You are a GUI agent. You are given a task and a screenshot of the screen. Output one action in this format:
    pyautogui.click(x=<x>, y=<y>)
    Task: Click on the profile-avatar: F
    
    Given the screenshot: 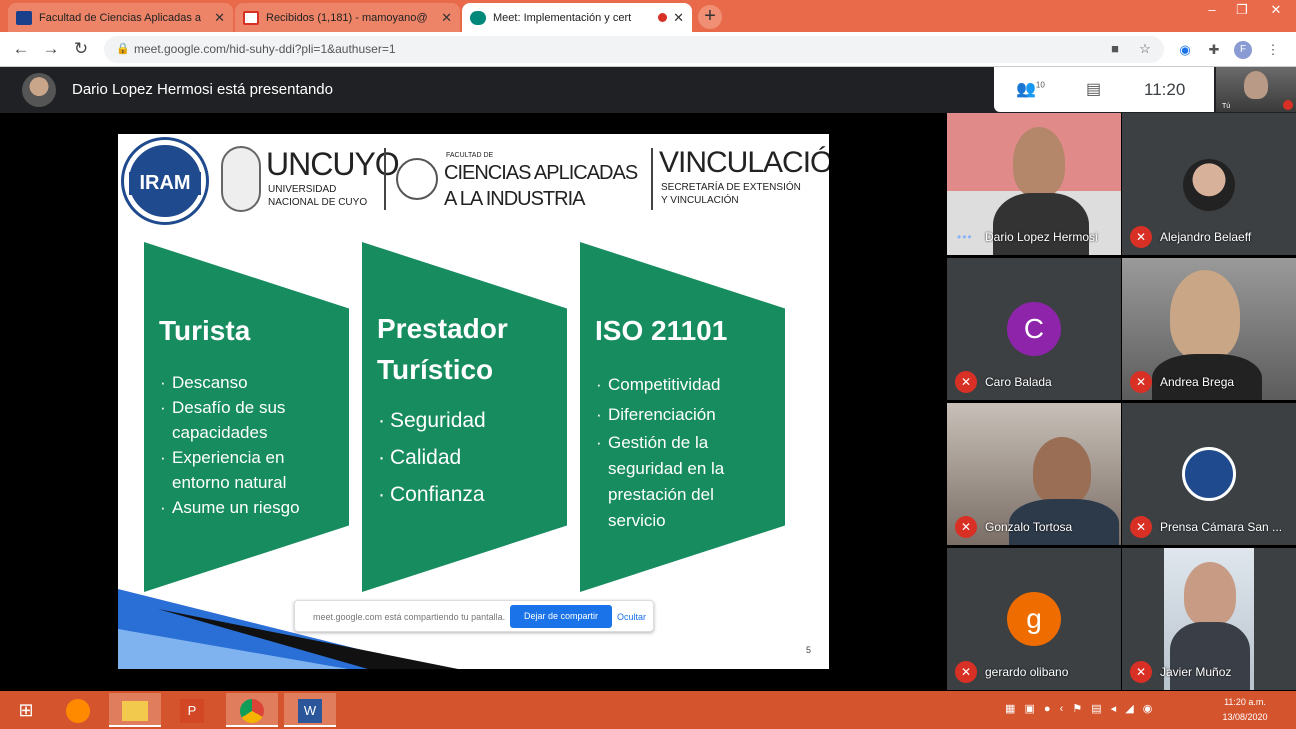 What is the action you would take?
    pyautogui.click(x=1243, y=50)
    